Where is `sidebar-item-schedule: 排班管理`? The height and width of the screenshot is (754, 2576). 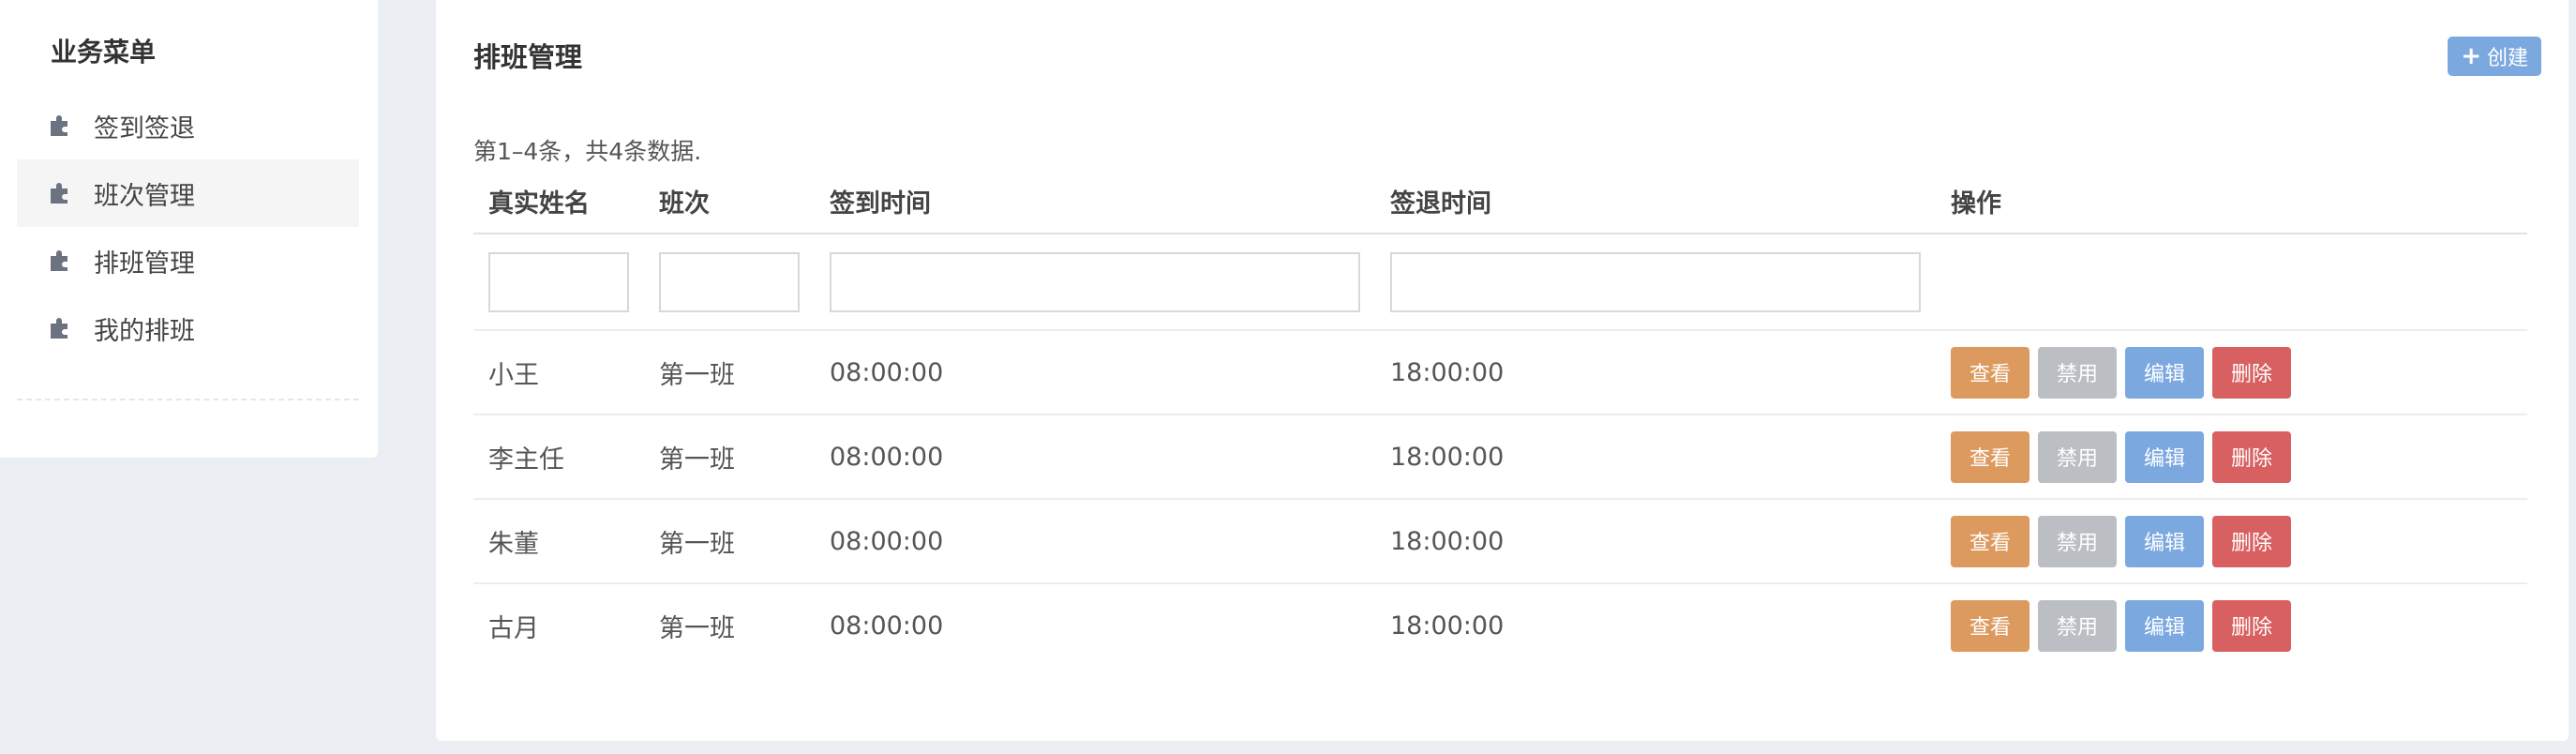 sidebar-item-schedule: 排班管理 is located at coordinates (188, 260).